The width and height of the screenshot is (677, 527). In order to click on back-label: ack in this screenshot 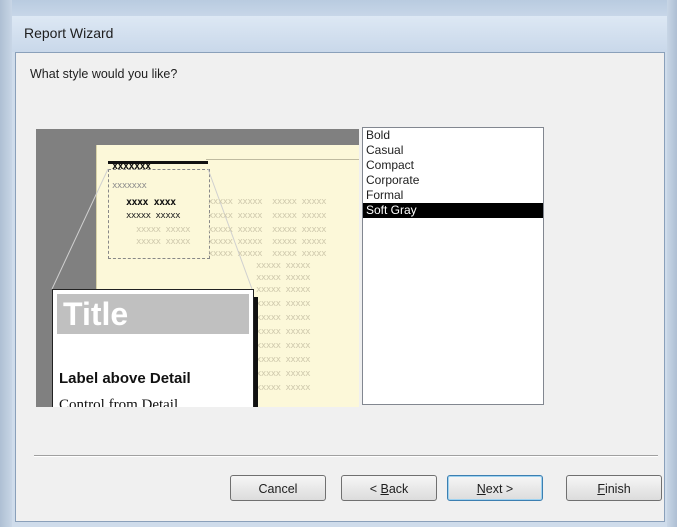, I will do `click(398, 489)`.